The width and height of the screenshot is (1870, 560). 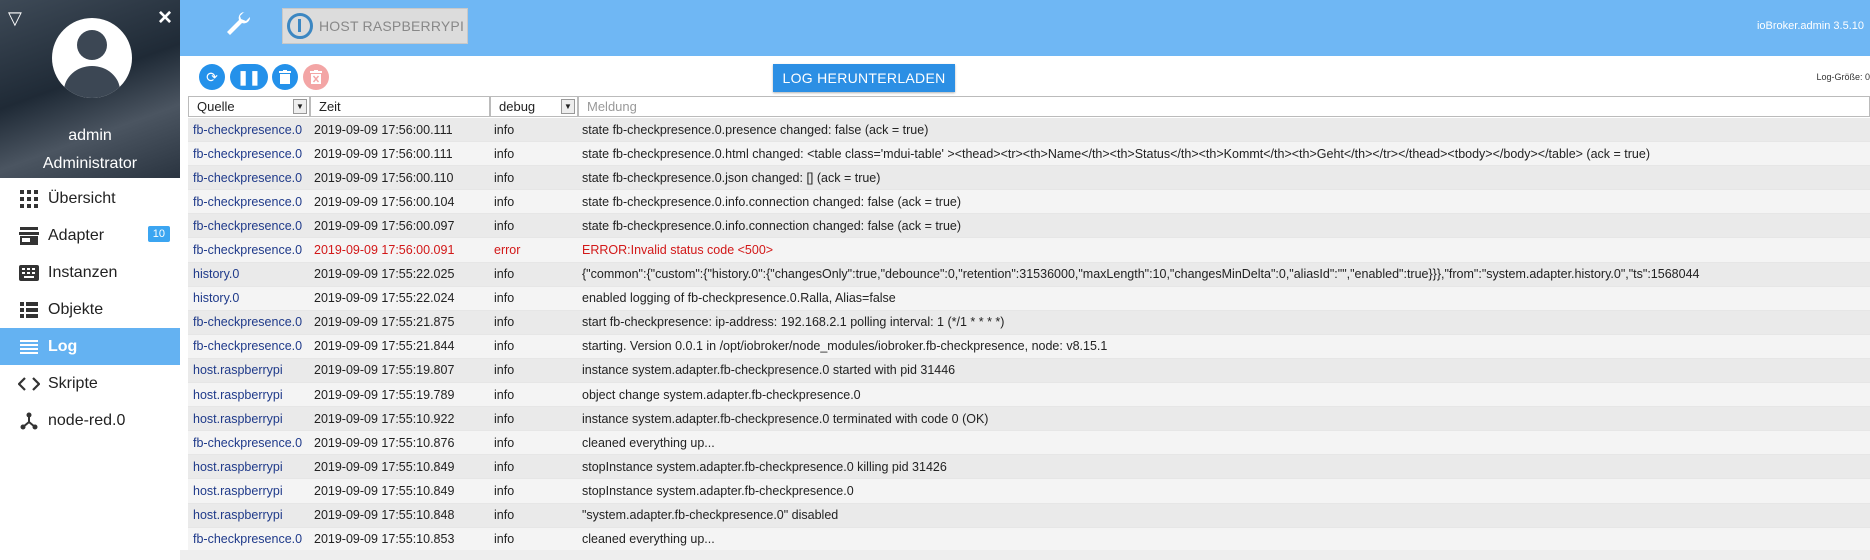 What do you see at coordinates (76, 235) in the screenshot?
I see `sidebar-item-label: Adapter` at bounding box center [76, 235].